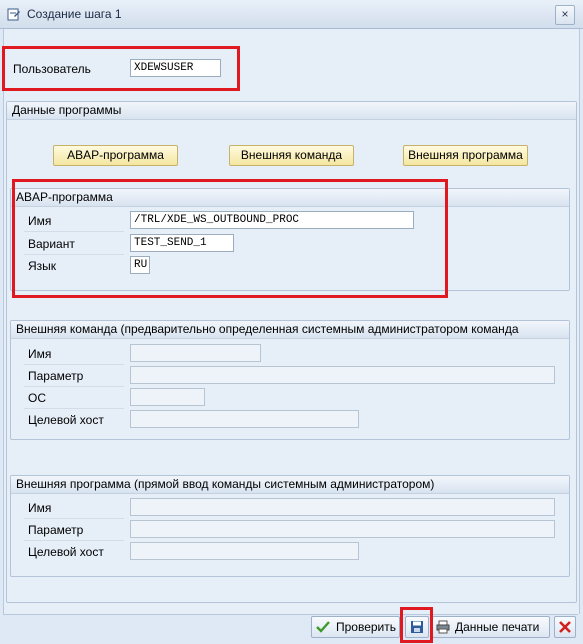  I want to click on close-window-button: ×, so click(565, 15).